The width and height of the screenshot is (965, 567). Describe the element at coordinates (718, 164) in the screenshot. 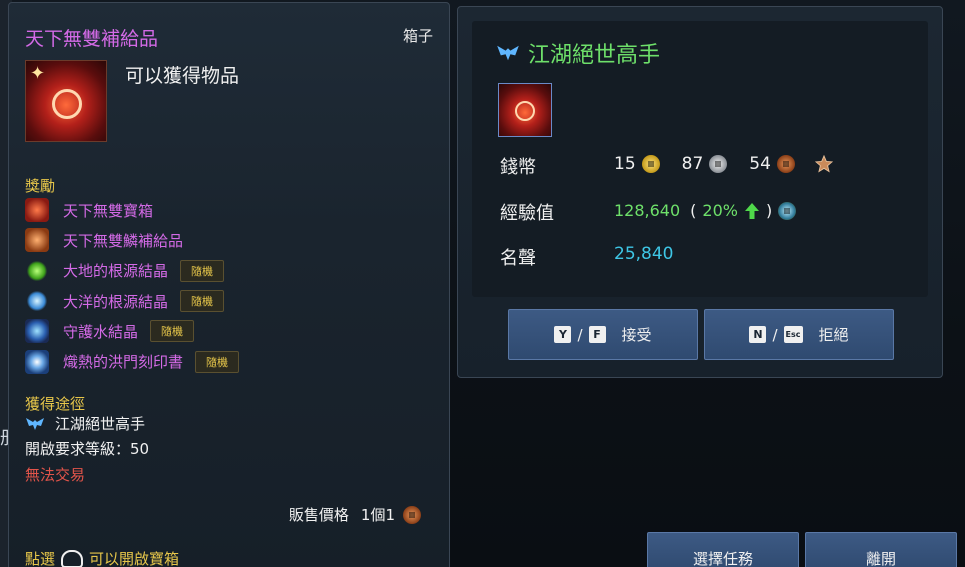

I see `silver-coin-icon` at that location.